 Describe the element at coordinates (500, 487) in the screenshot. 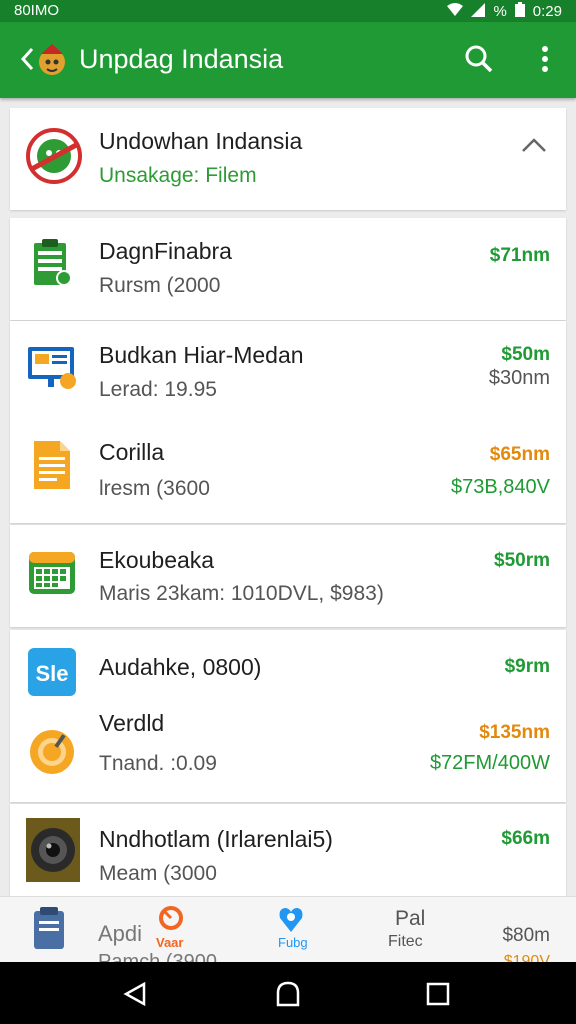

I see `item-price-secondary: $73B,840V` at that location.